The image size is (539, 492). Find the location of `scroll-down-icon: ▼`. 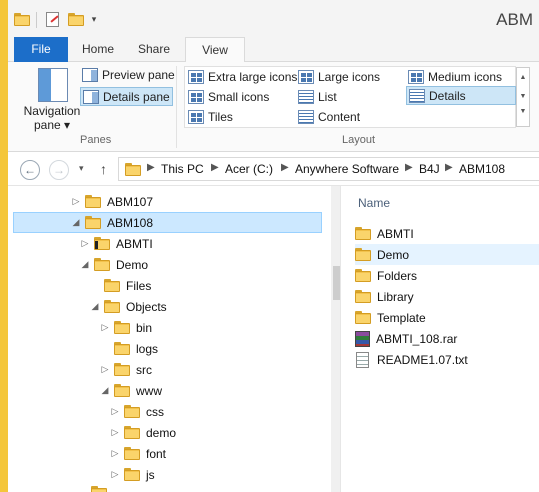

scroll-down-icon: ▼ is located at coordinates (523, 96).